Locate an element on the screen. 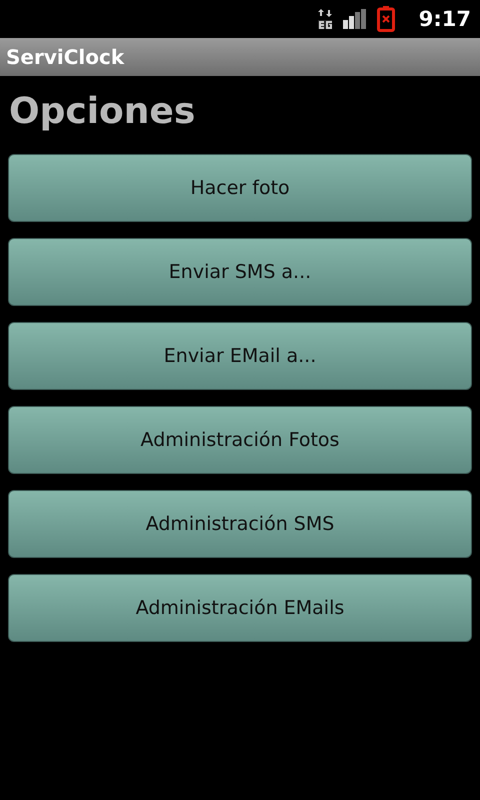  clock-time: 9:17 is located at coordinates (444, 19).